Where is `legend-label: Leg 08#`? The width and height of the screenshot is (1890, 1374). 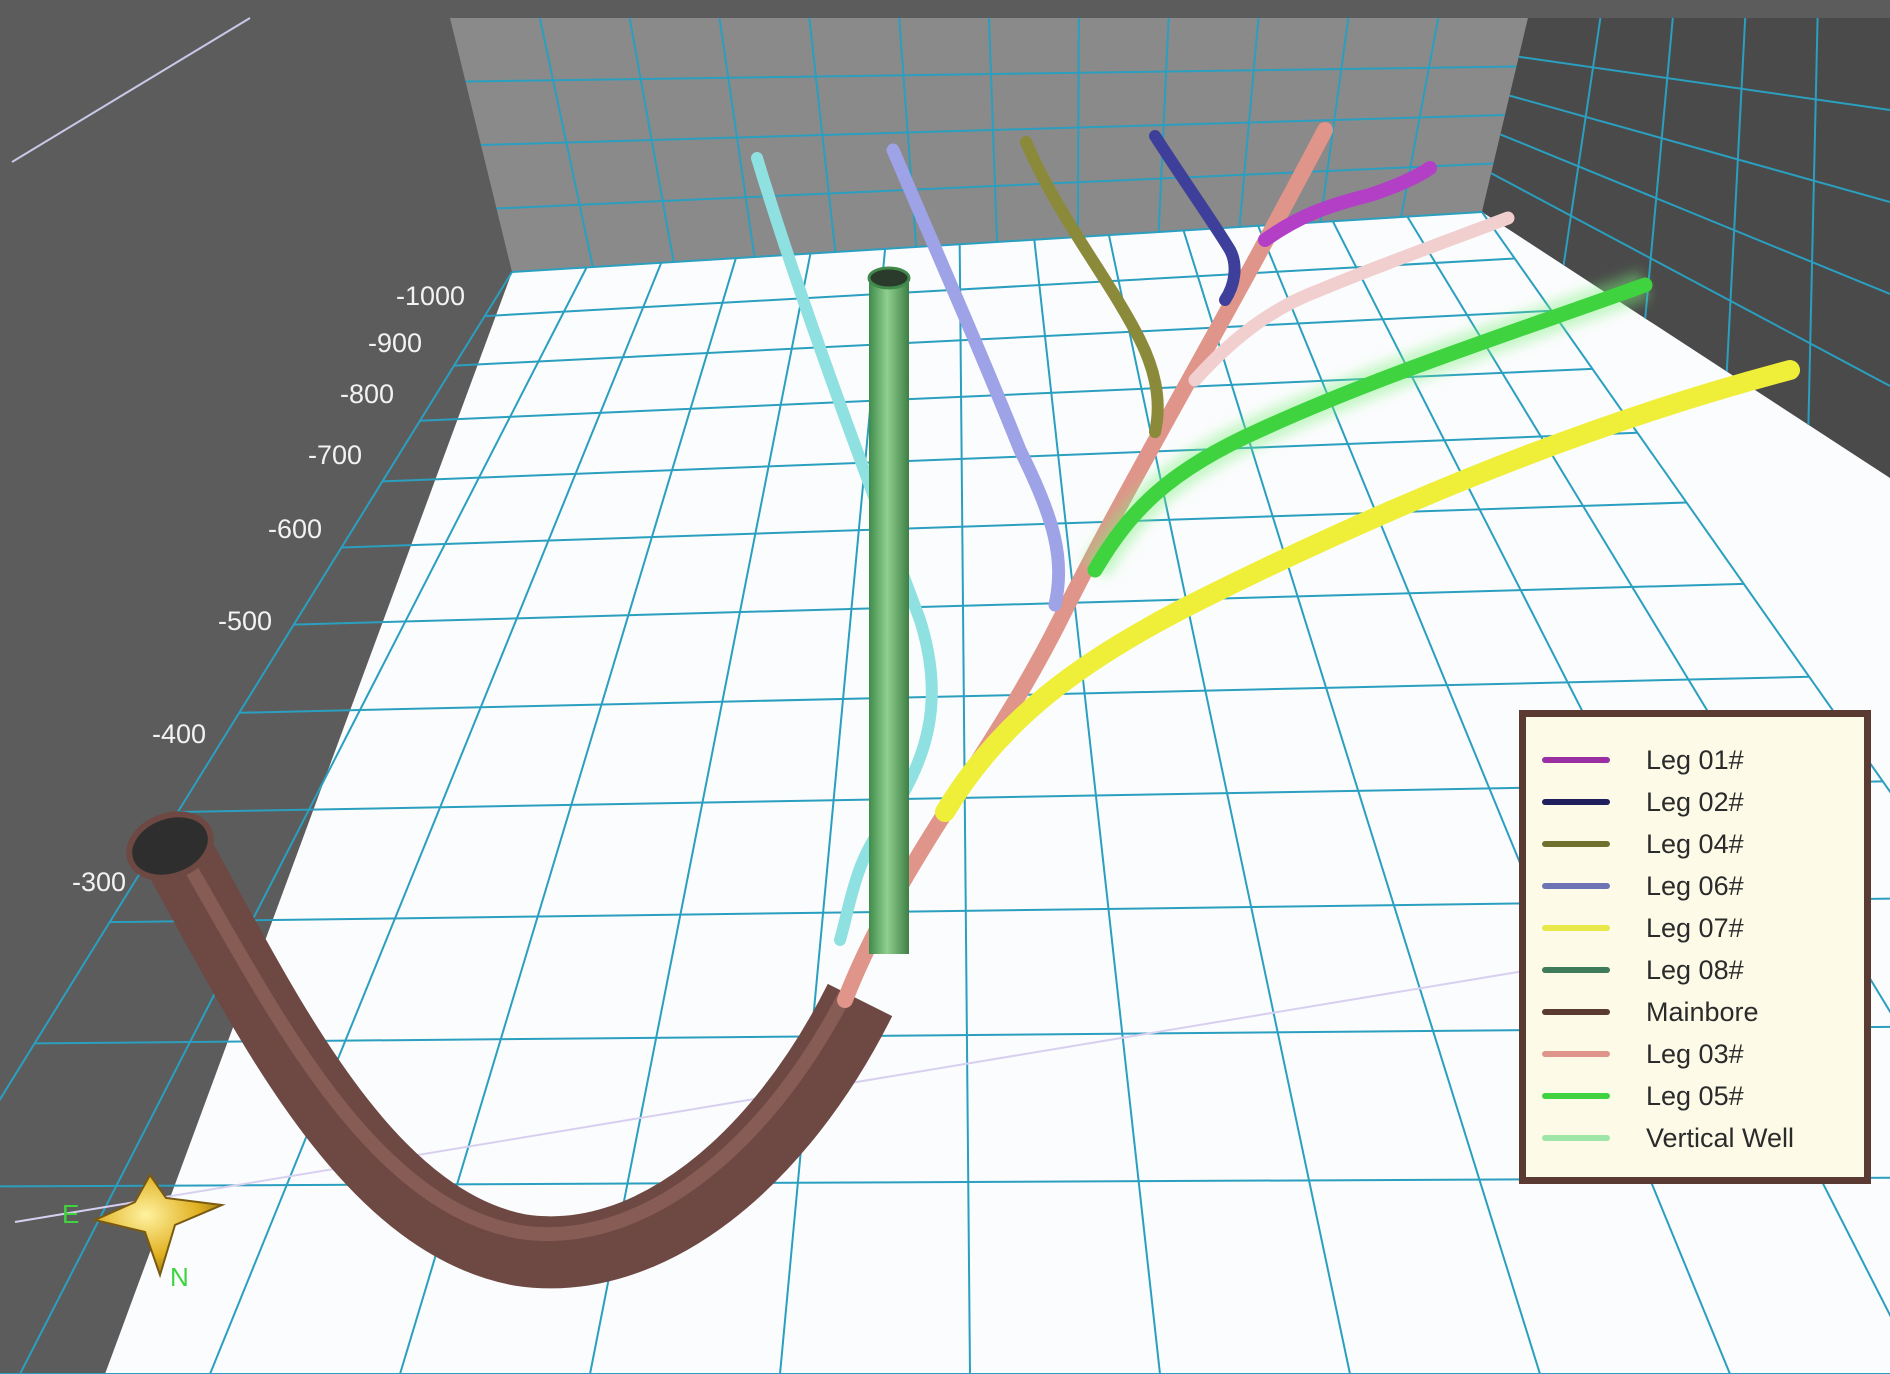 legend-label: Leg 08# is located at coordinates (1695, 969).